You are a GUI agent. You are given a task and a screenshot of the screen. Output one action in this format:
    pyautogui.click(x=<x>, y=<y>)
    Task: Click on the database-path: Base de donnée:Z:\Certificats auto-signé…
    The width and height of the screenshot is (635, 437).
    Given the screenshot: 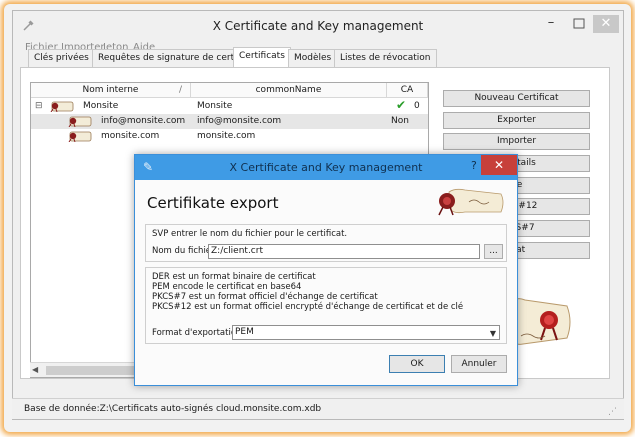 What is the action you would take?
    pyautogui.click(x=173, y=409)
    